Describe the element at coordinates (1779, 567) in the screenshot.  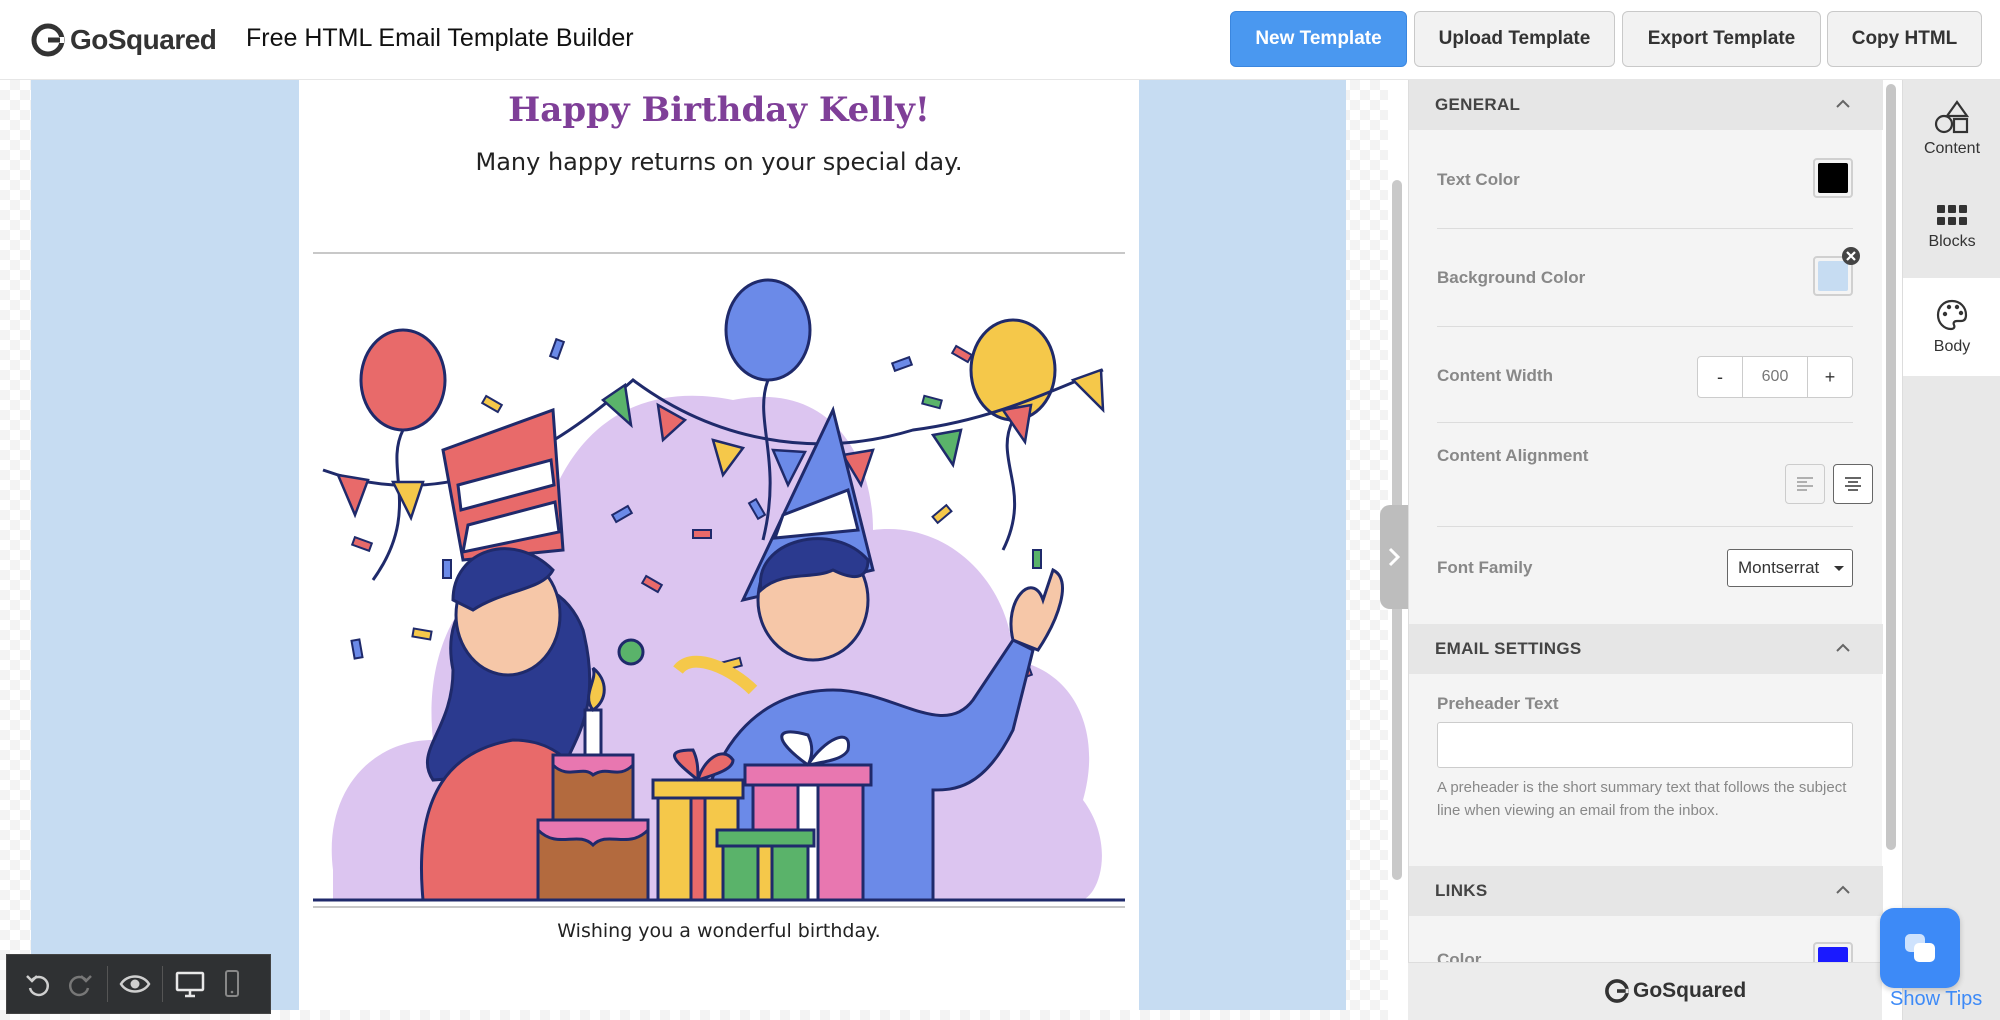
I see `font-family-value: Montserrat` at that location.